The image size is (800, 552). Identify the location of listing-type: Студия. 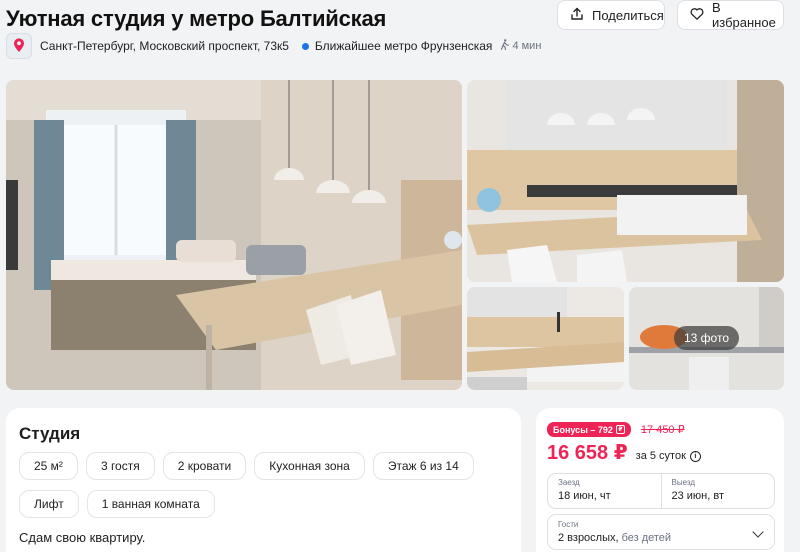
(50, 433).